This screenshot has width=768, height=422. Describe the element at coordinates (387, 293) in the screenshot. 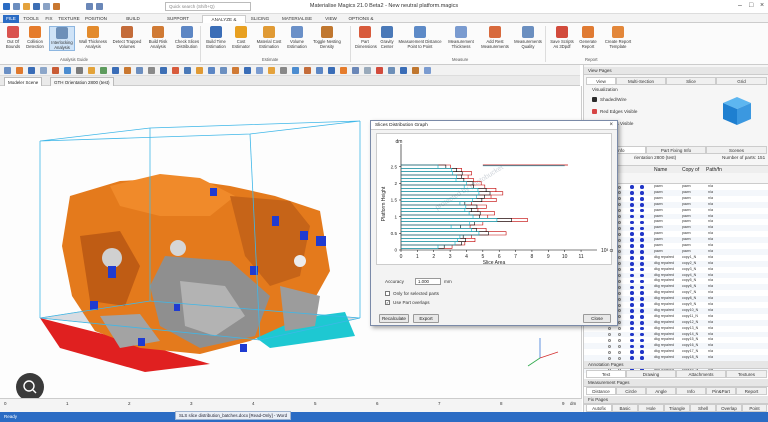

I see `only-selected-checkbox` at that location.